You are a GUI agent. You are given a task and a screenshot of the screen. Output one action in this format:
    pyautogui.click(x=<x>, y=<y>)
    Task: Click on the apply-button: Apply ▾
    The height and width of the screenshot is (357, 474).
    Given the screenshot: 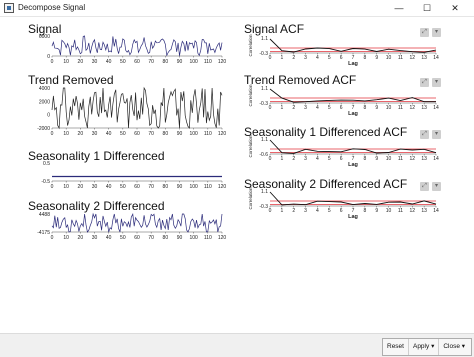 What is the action you would take?
    pyautogui.click(x=424, y=347)
    